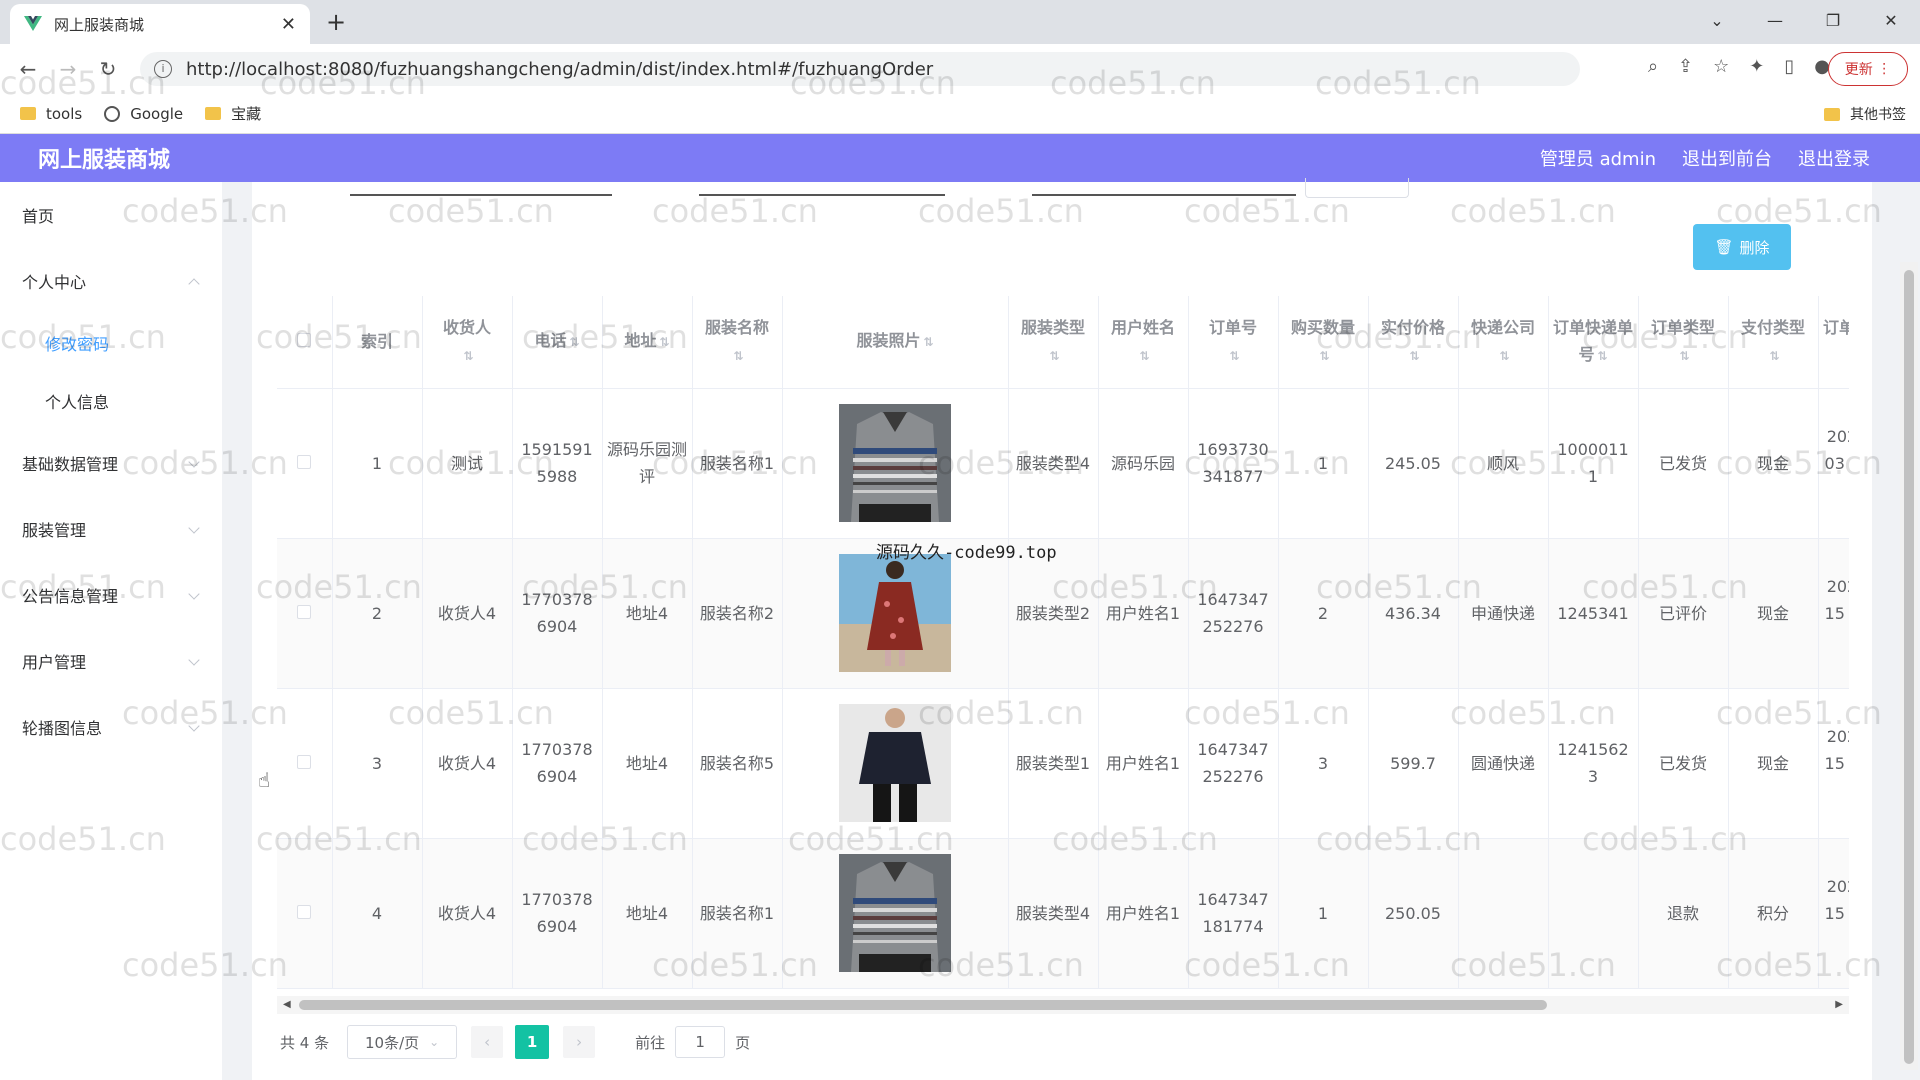  Describe the element at coordinates (579, 1042) in the screenshot. I see `next-page-button: ›` at that location.